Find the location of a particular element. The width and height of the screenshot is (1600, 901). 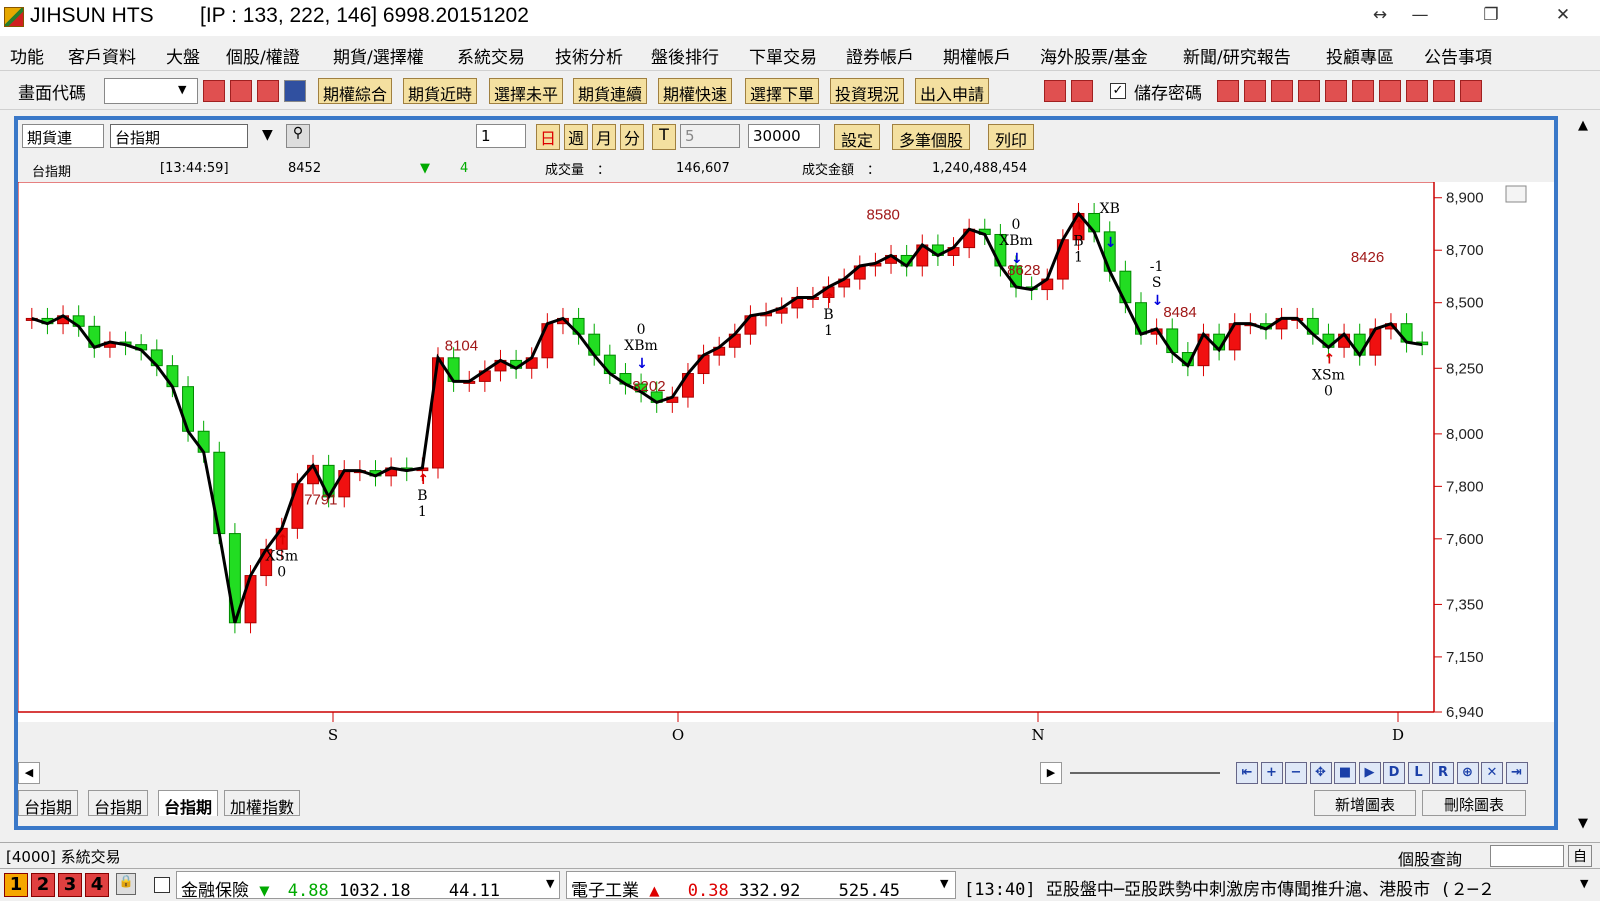

count-input: 1 is located at coordinates (501, 136).